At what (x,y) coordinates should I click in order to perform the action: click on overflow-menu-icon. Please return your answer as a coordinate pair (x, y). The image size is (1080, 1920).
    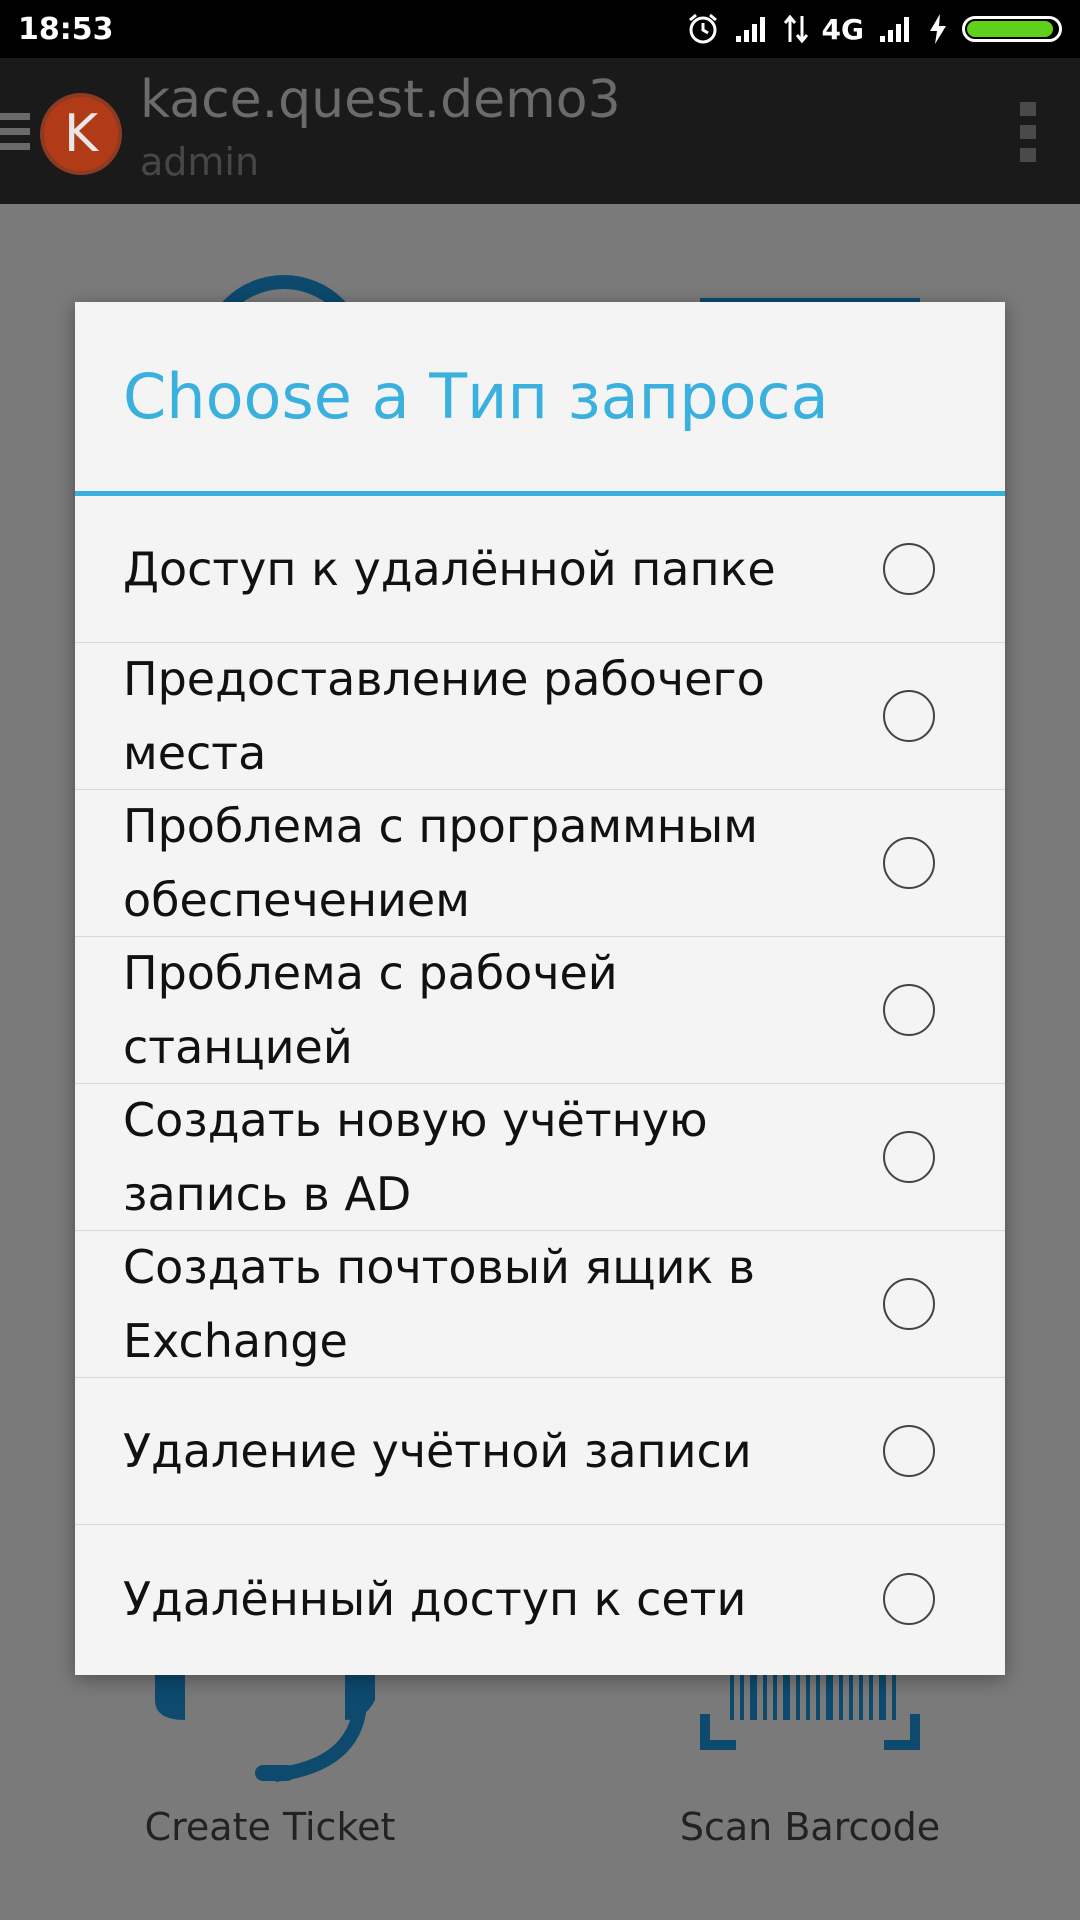
    Looking at the image, I should click on (1028, 136).